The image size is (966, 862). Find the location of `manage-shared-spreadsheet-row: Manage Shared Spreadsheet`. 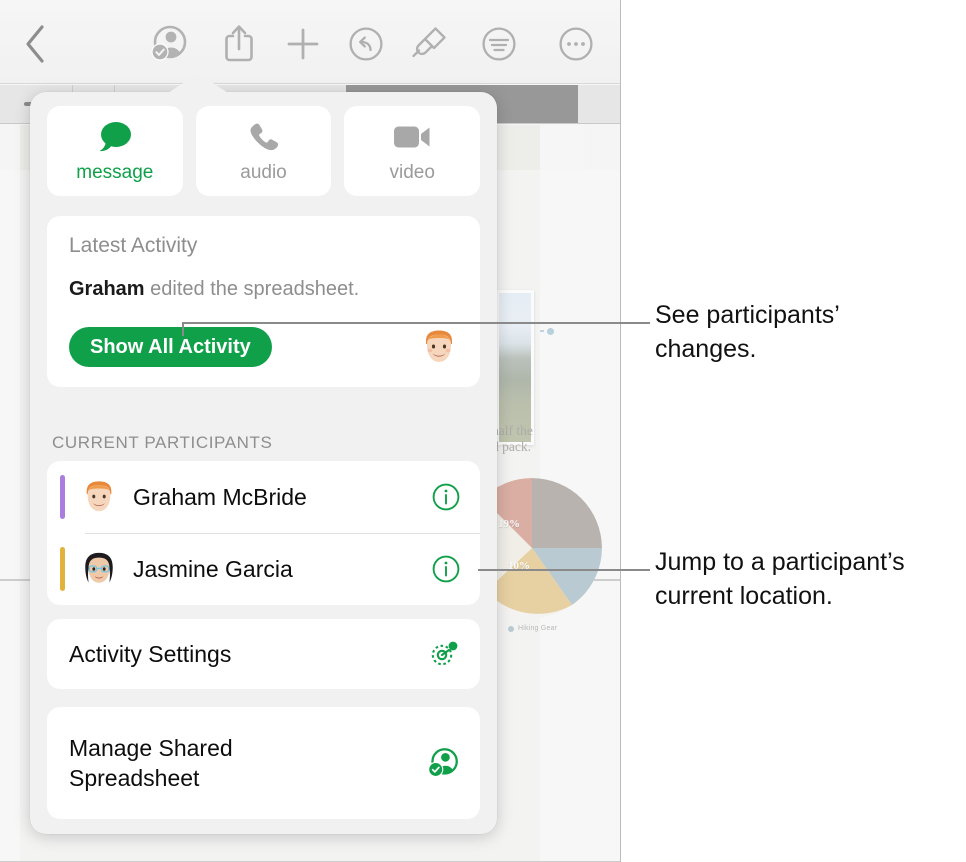

manage-shared-spreadsheet-row: Manage Shared Spreadsheet is located at coordinates (263, 763).